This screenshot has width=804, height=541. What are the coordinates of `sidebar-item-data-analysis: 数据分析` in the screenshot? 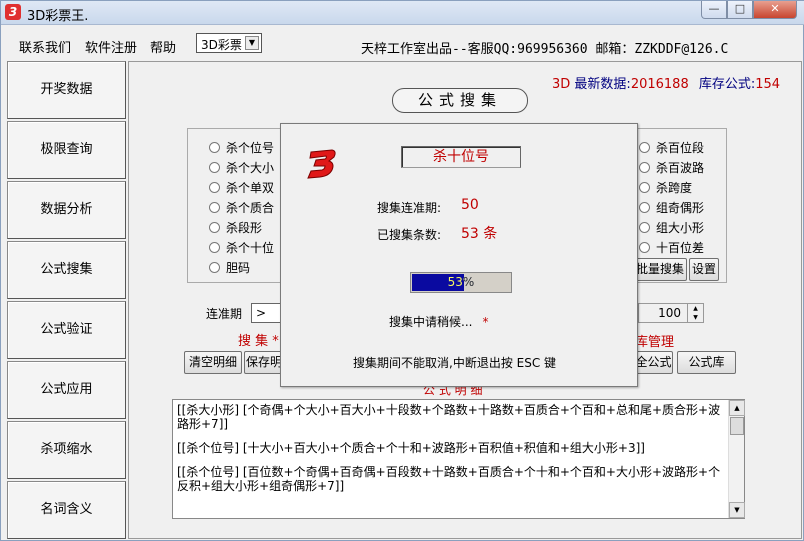 It's located at (66, 210).